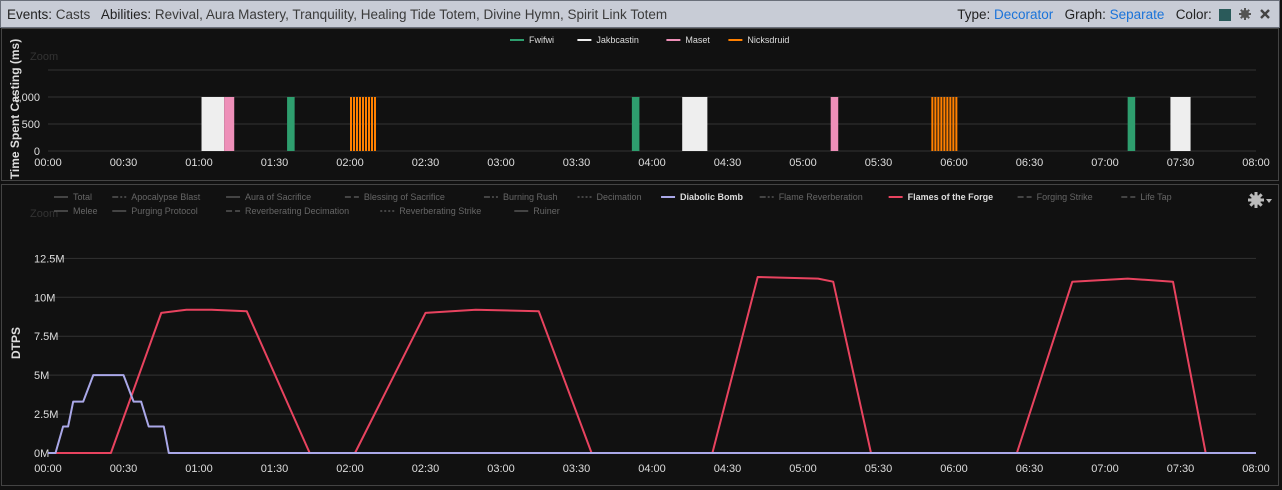 The height and width of the screenshot is (490, 1282). I want to click on color-label: Color:, so click(1193, 14).